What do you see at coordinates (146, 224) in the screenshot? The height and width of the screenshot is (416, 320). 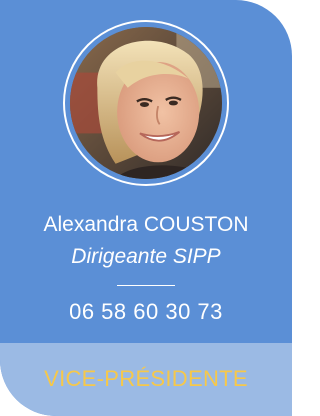 I see `person-name: Alexandra COUSTON` at bounding box center [146, 224].